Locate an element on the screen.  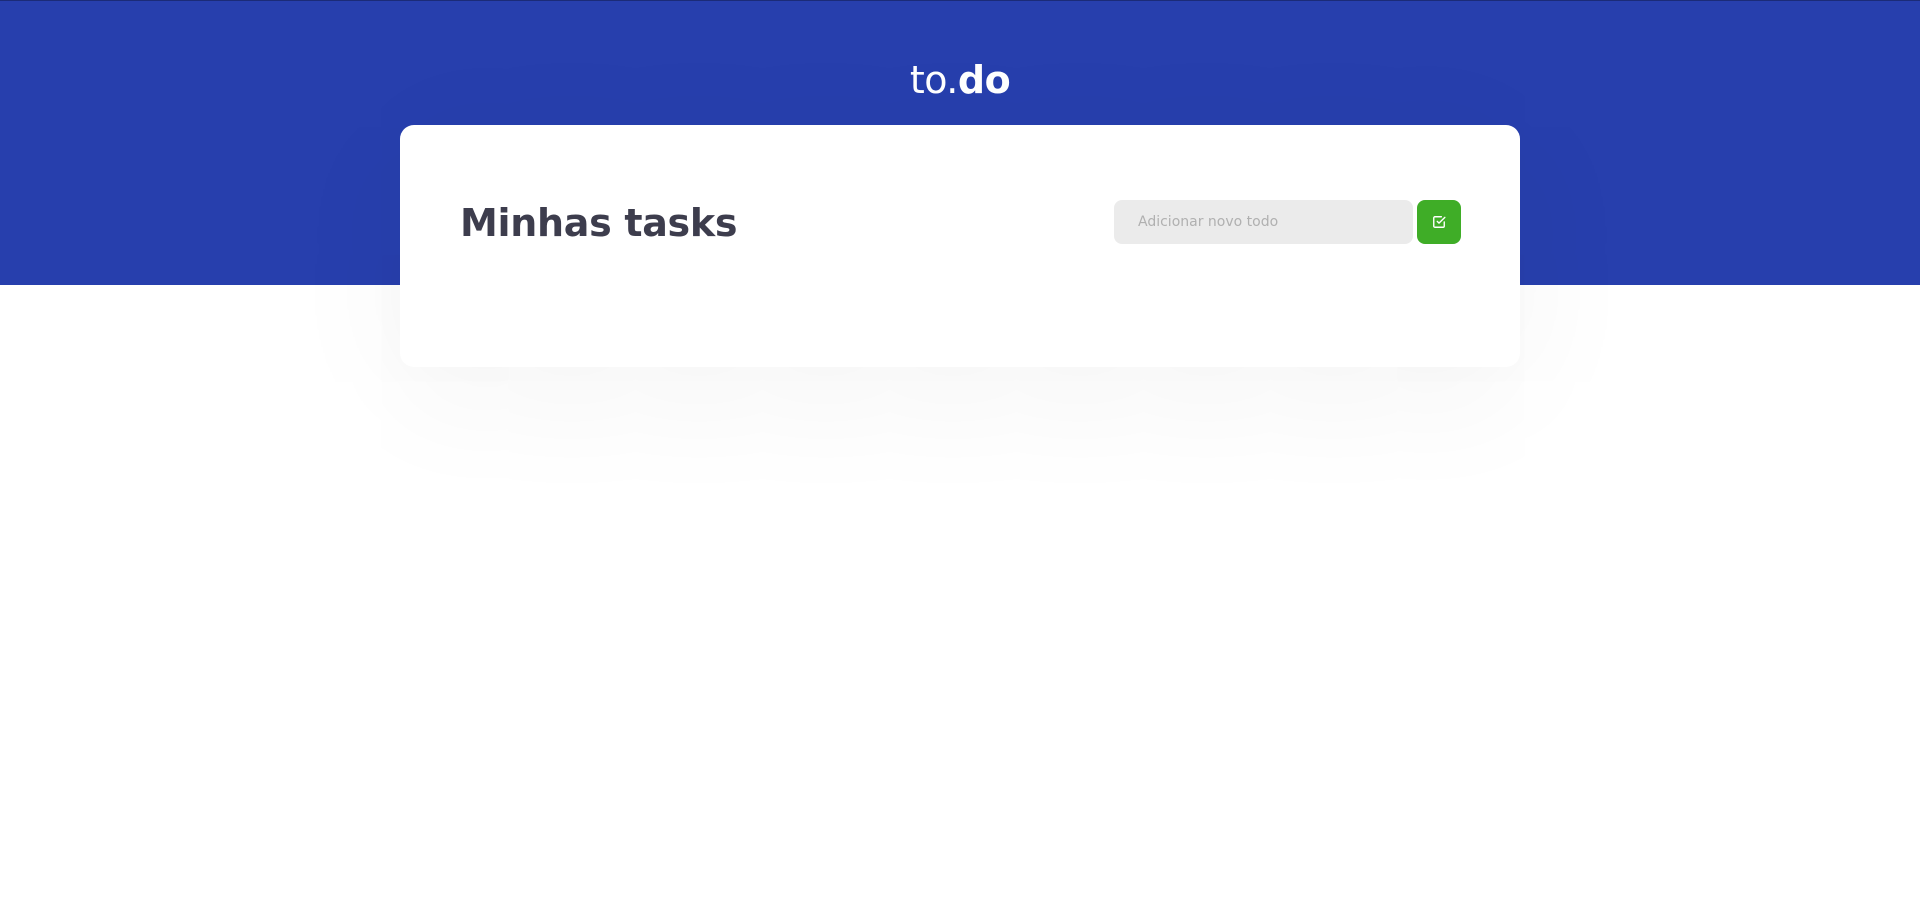
app-logo: to.do is located at coordinates (960, 80).